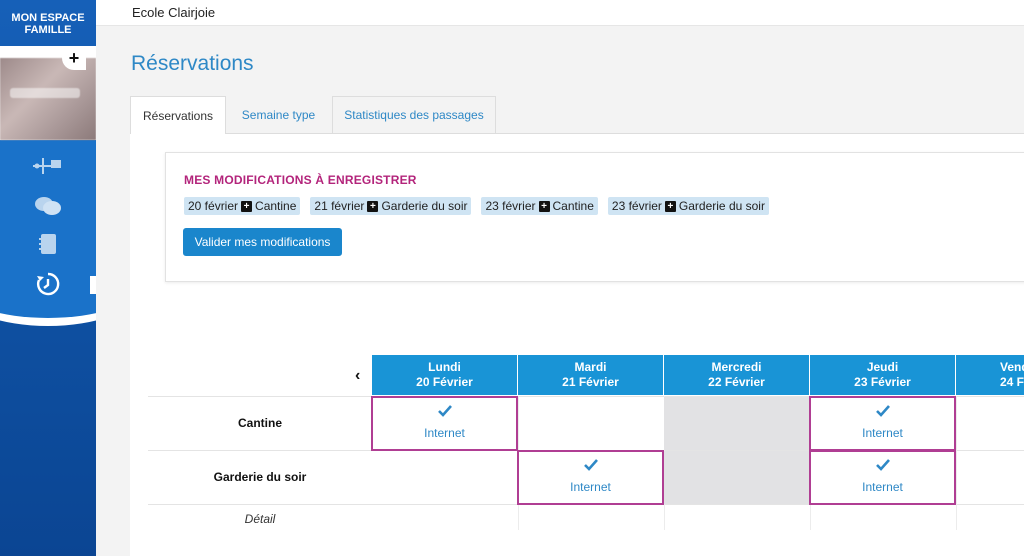  What do you see at coordinates (444, 367) in the screenshot?
I see `day-name: Lundi` at bounding box center [444, 367].